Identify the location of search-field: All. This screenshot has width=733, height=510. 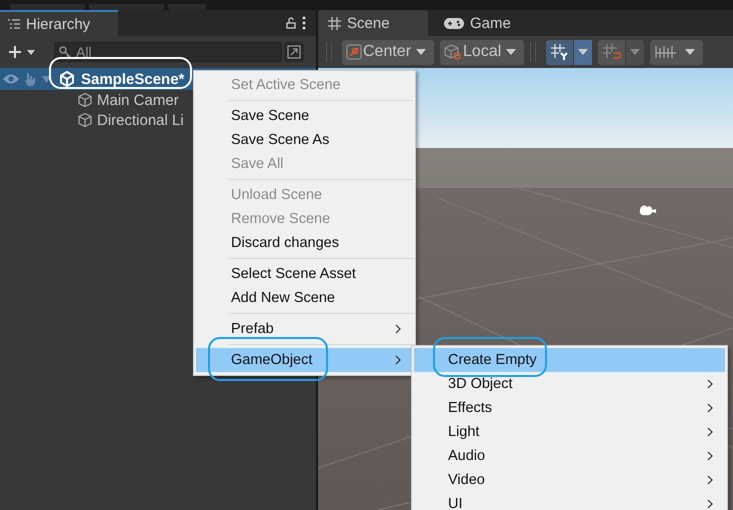
(168, 52).